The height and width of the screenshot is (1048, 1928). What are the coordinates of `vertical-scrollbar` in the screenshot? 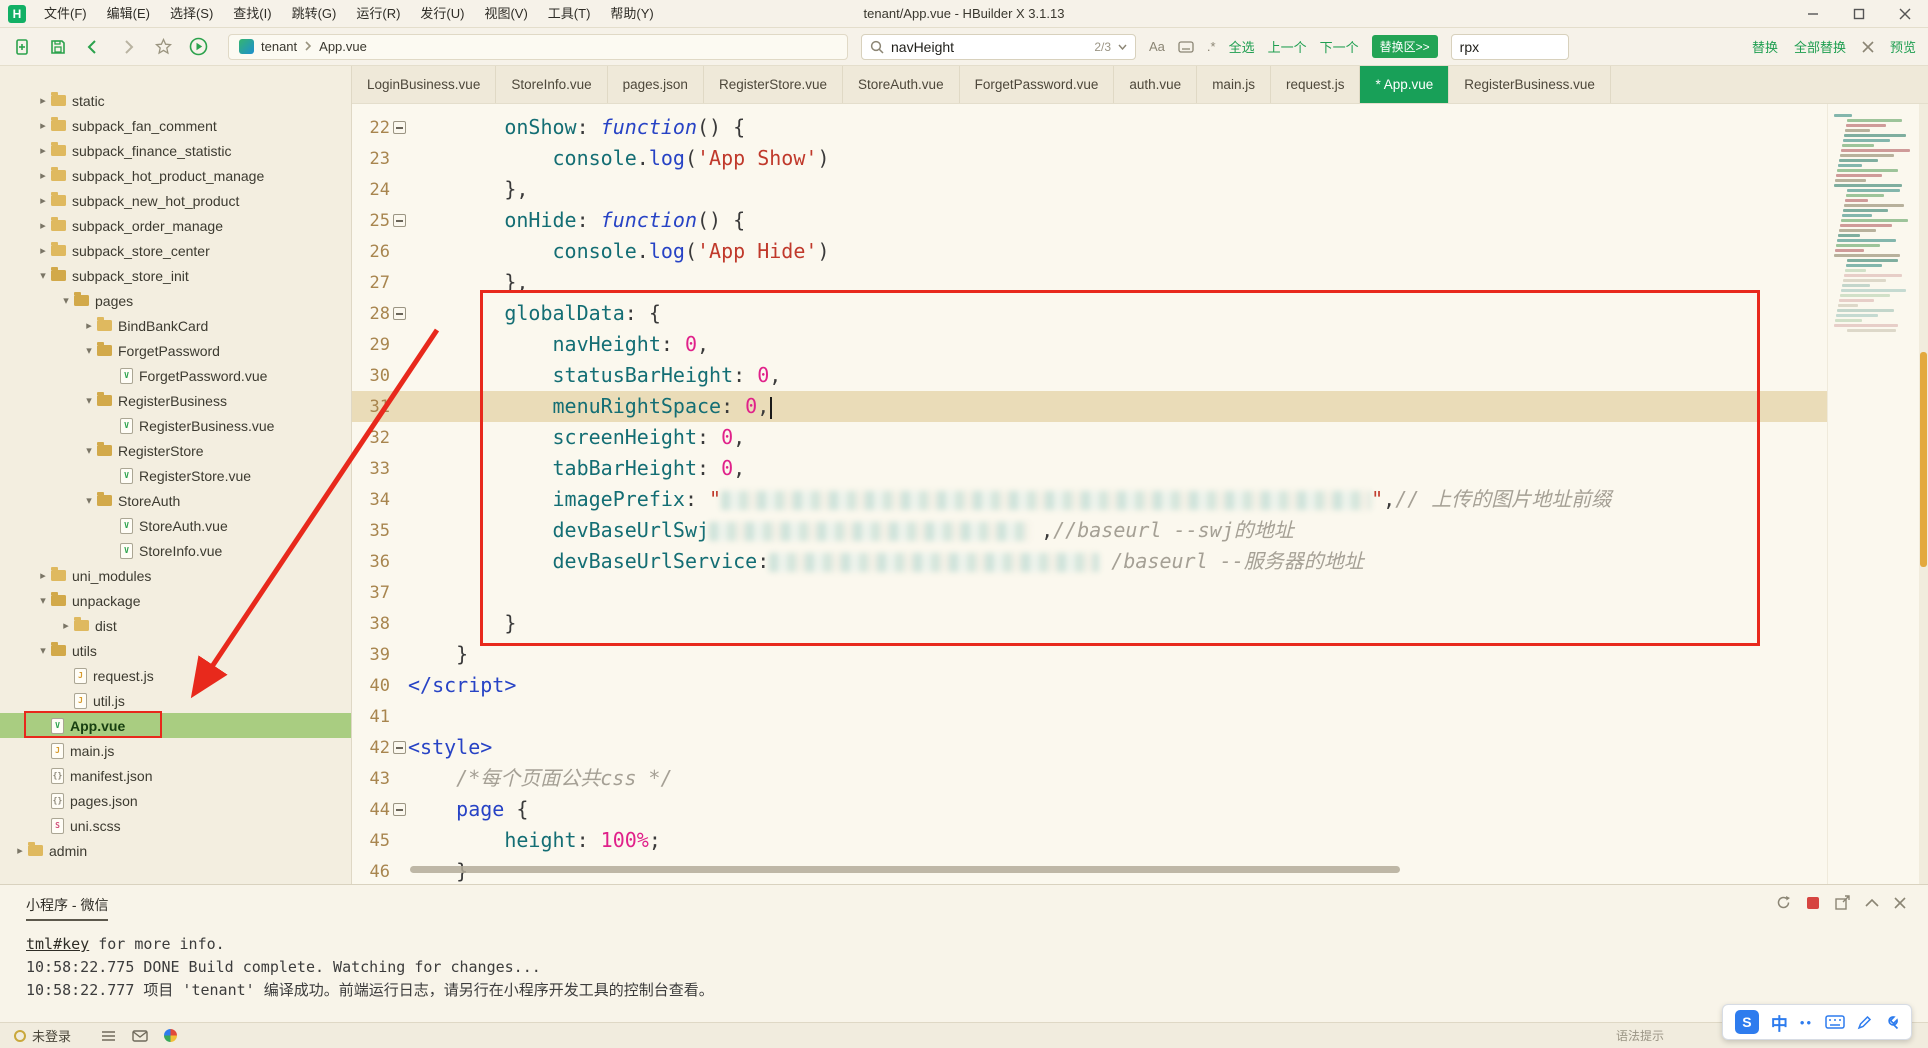 It's located at (1923, 494).